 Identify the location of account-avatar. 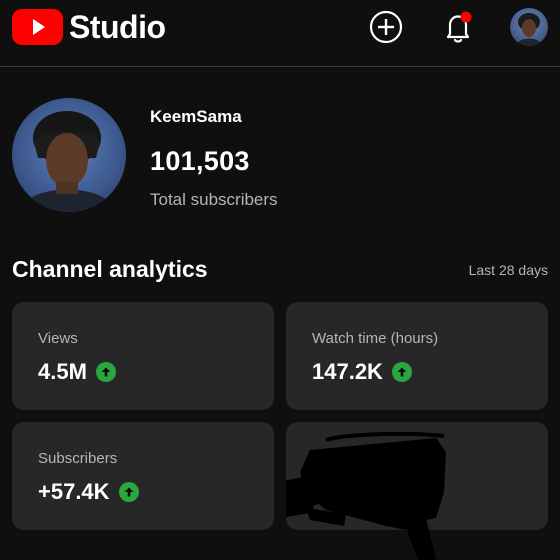
(529, 27).